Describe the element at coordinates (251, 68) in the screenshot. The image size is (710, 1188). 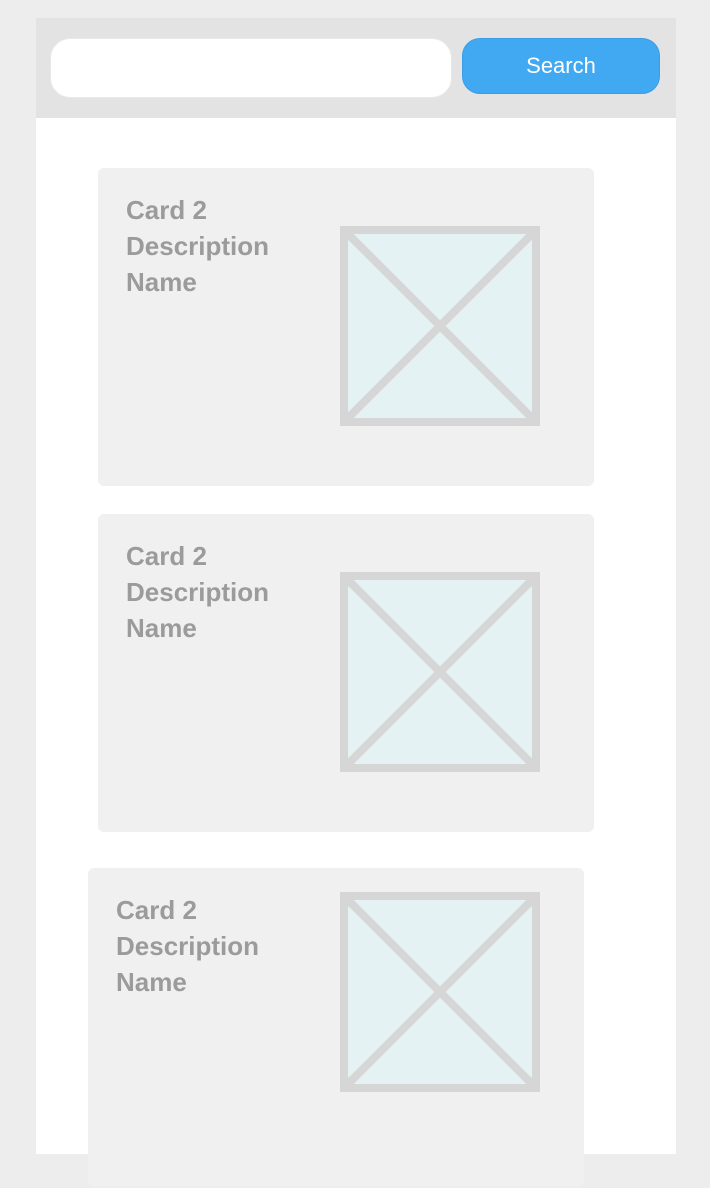
I see `search-input` at that location.